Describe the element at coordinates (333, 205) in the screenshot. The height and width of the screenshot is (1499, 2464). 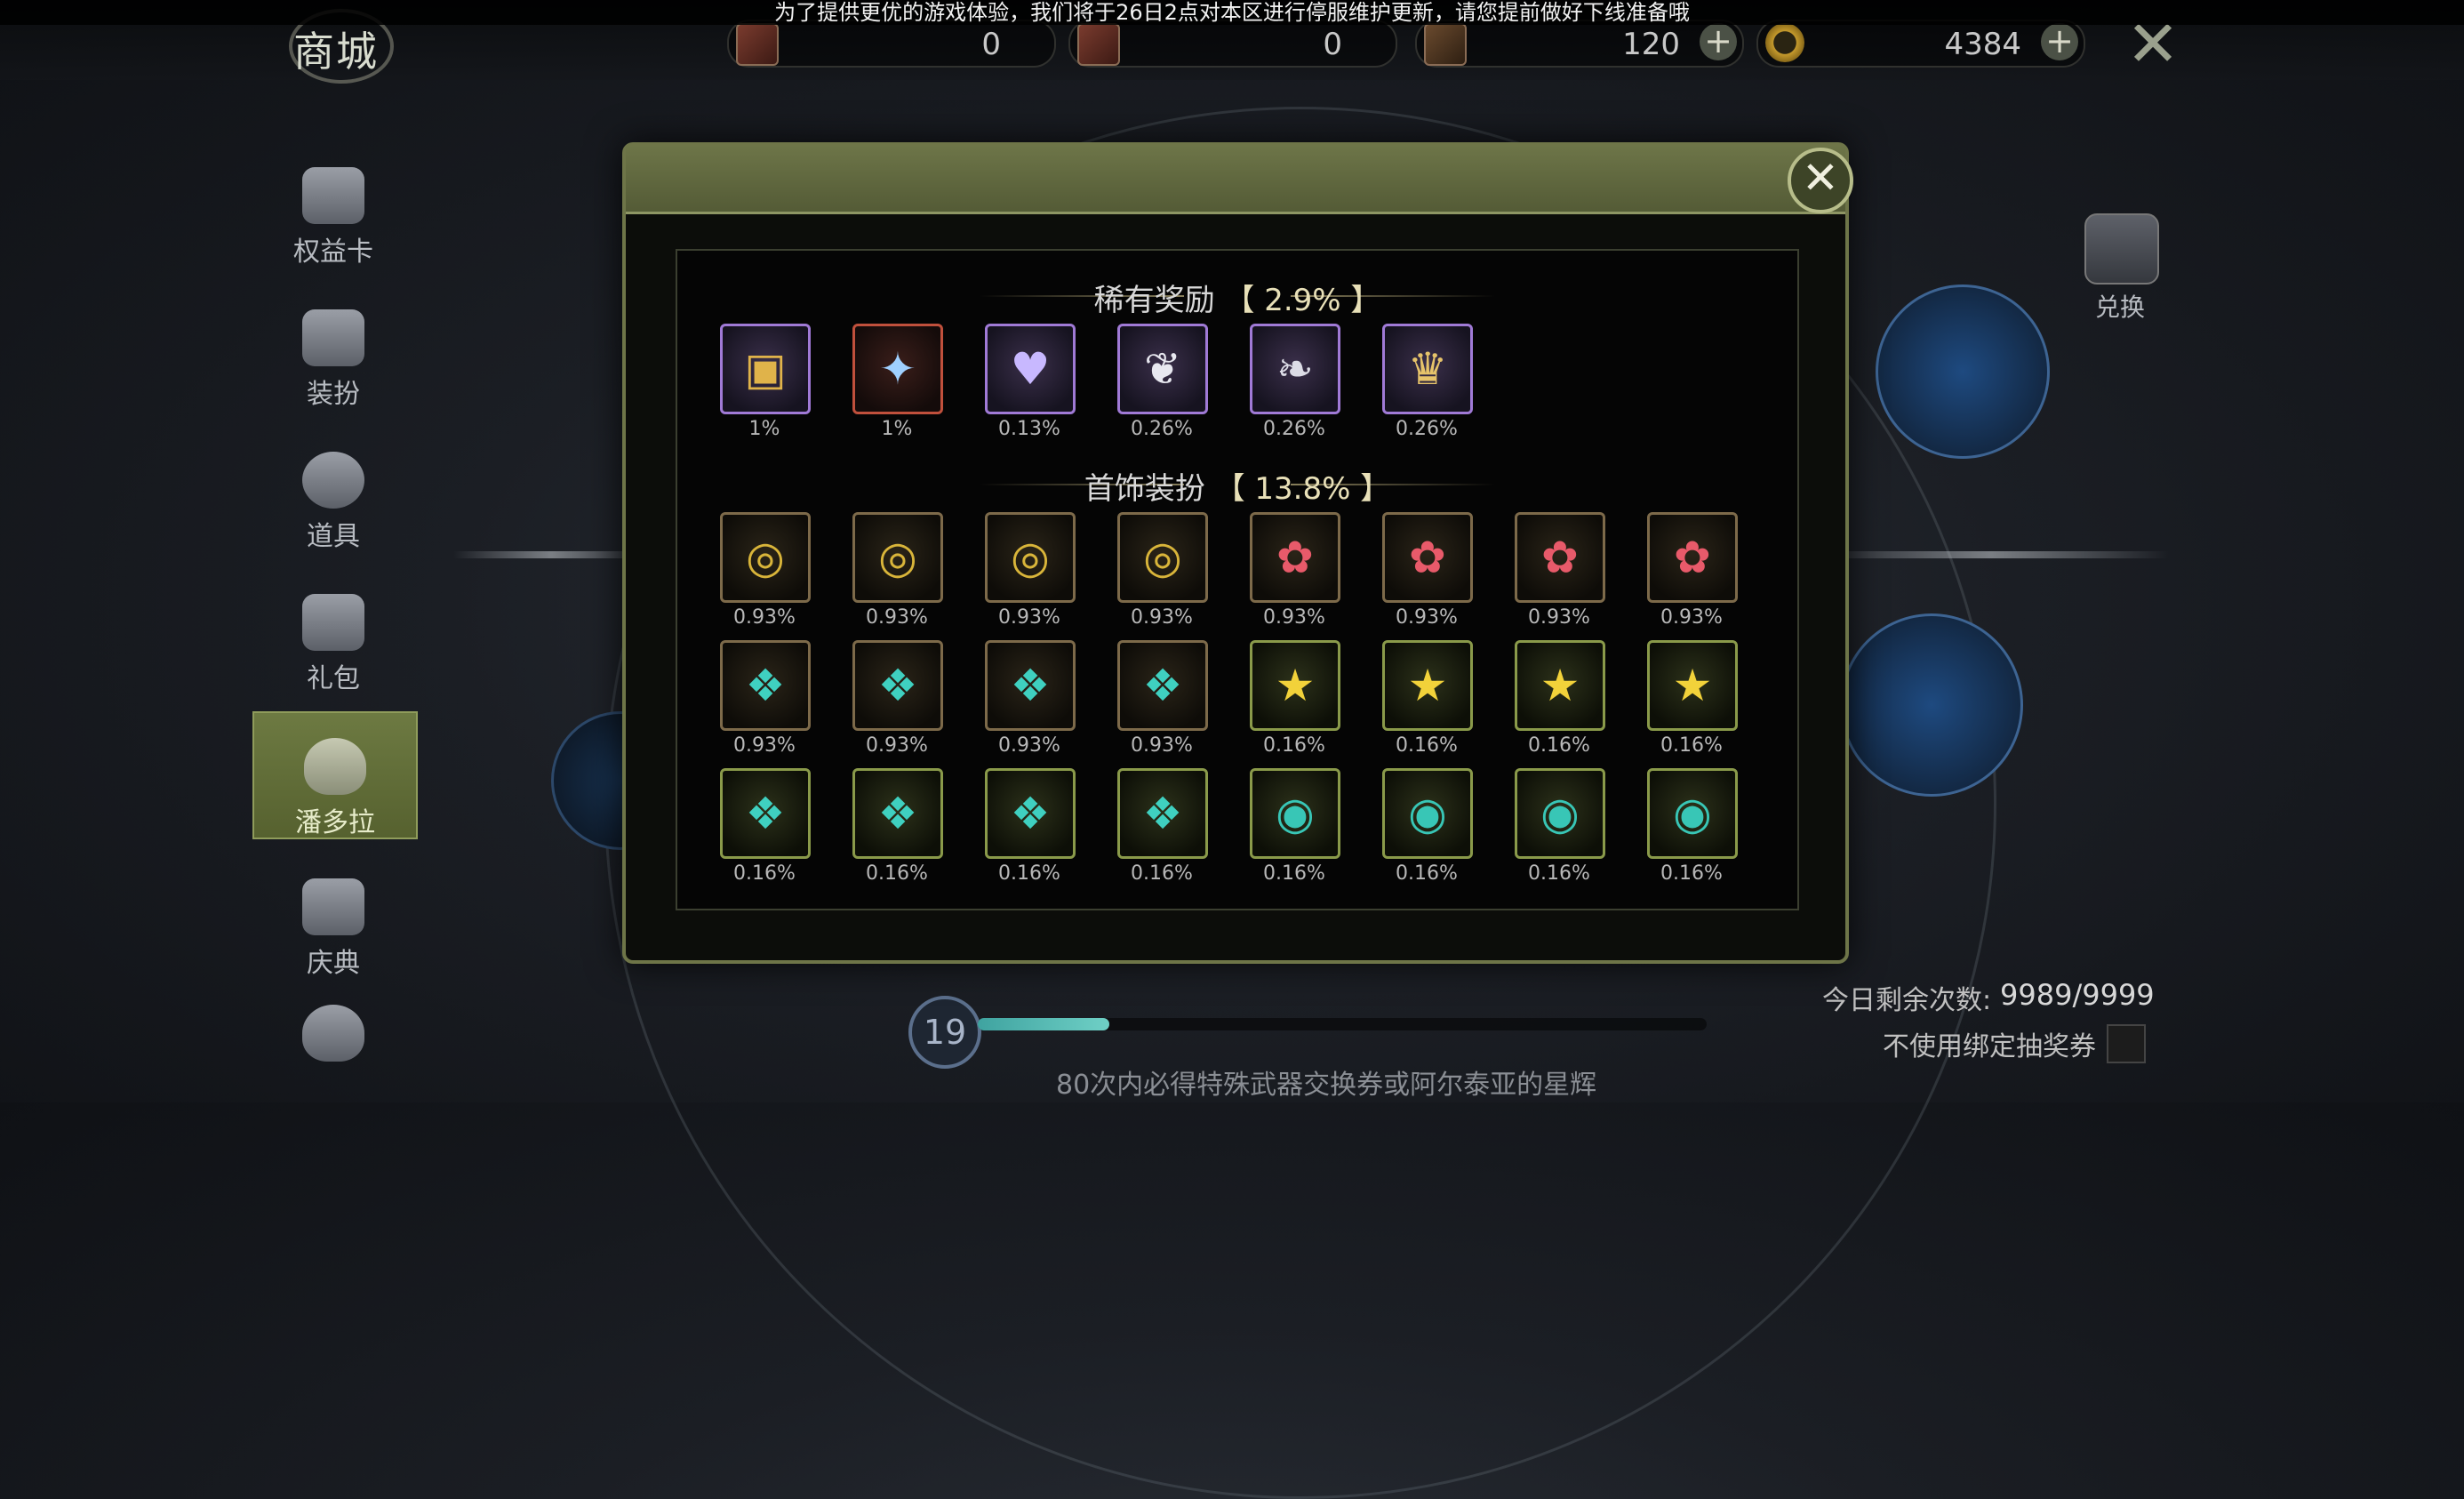
I see `sidebar-item-benefit-card: 权益卡` at that location.